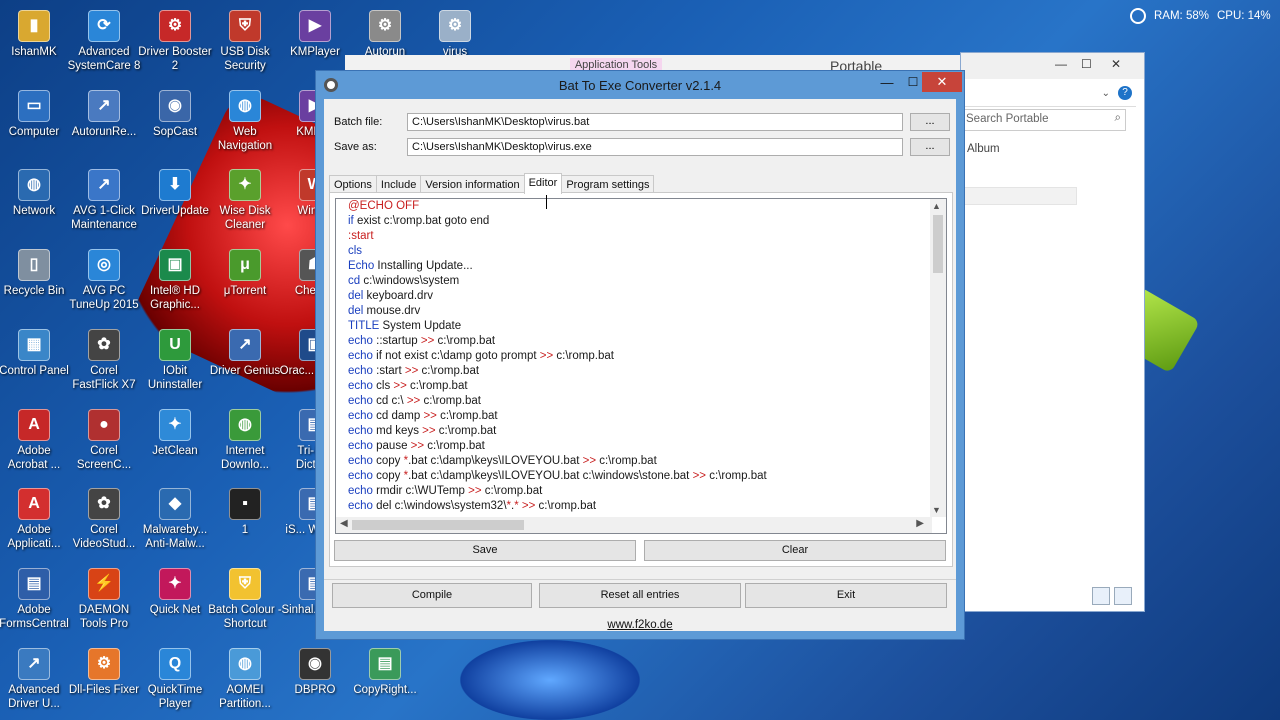 This screenshot has width=1280, height=720. Describe the element at coordinates (640, 595) in the screenshot. I see `reset-all-entries-button: Reset all entries` at that location.